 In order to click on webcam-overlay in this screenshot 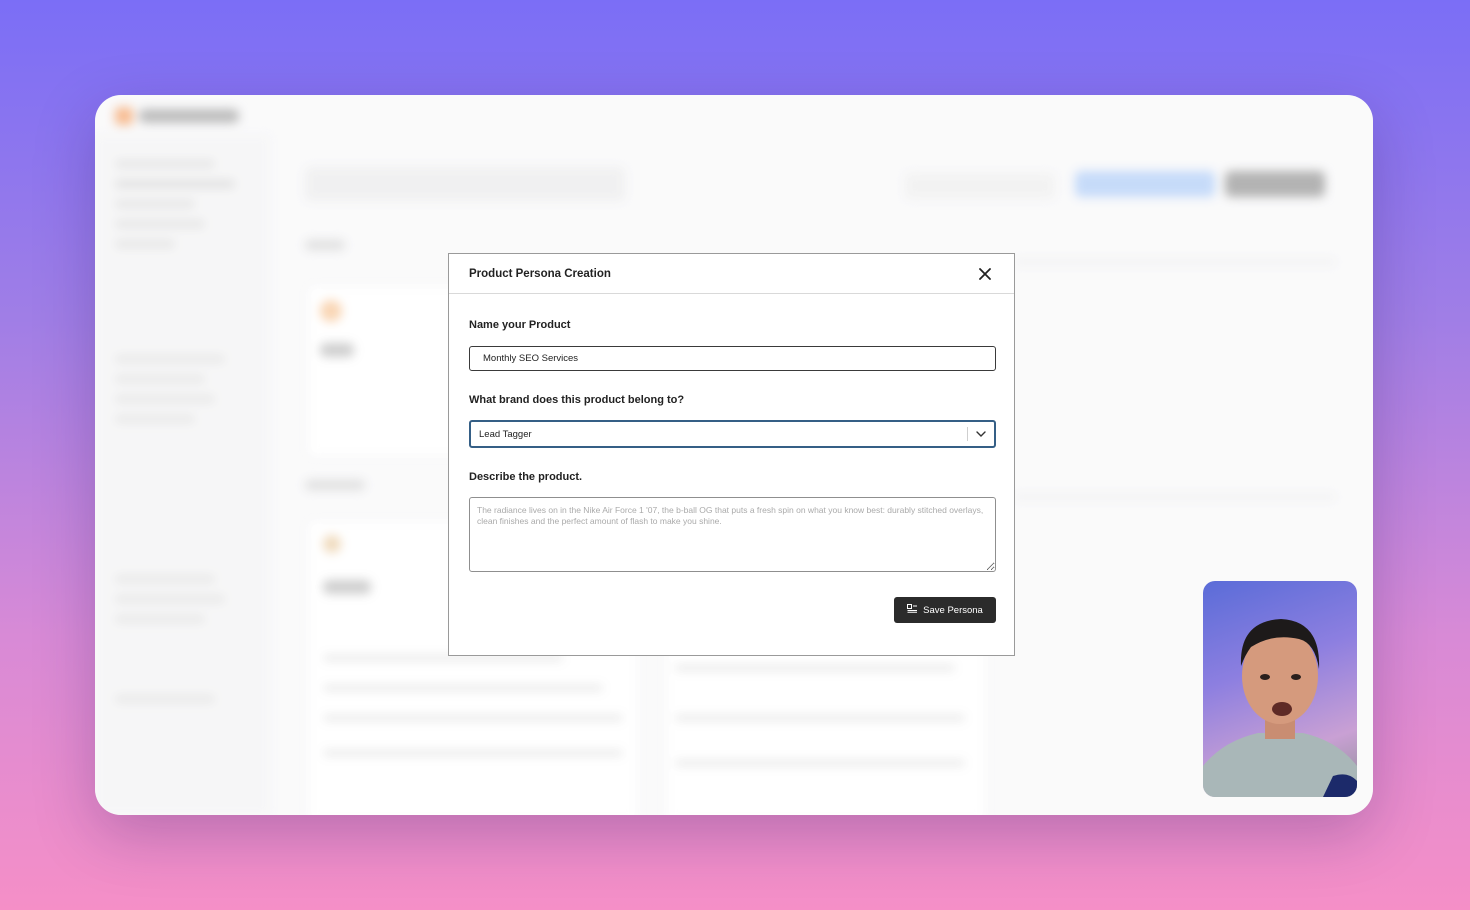, I will do `click(1280, 689)`.